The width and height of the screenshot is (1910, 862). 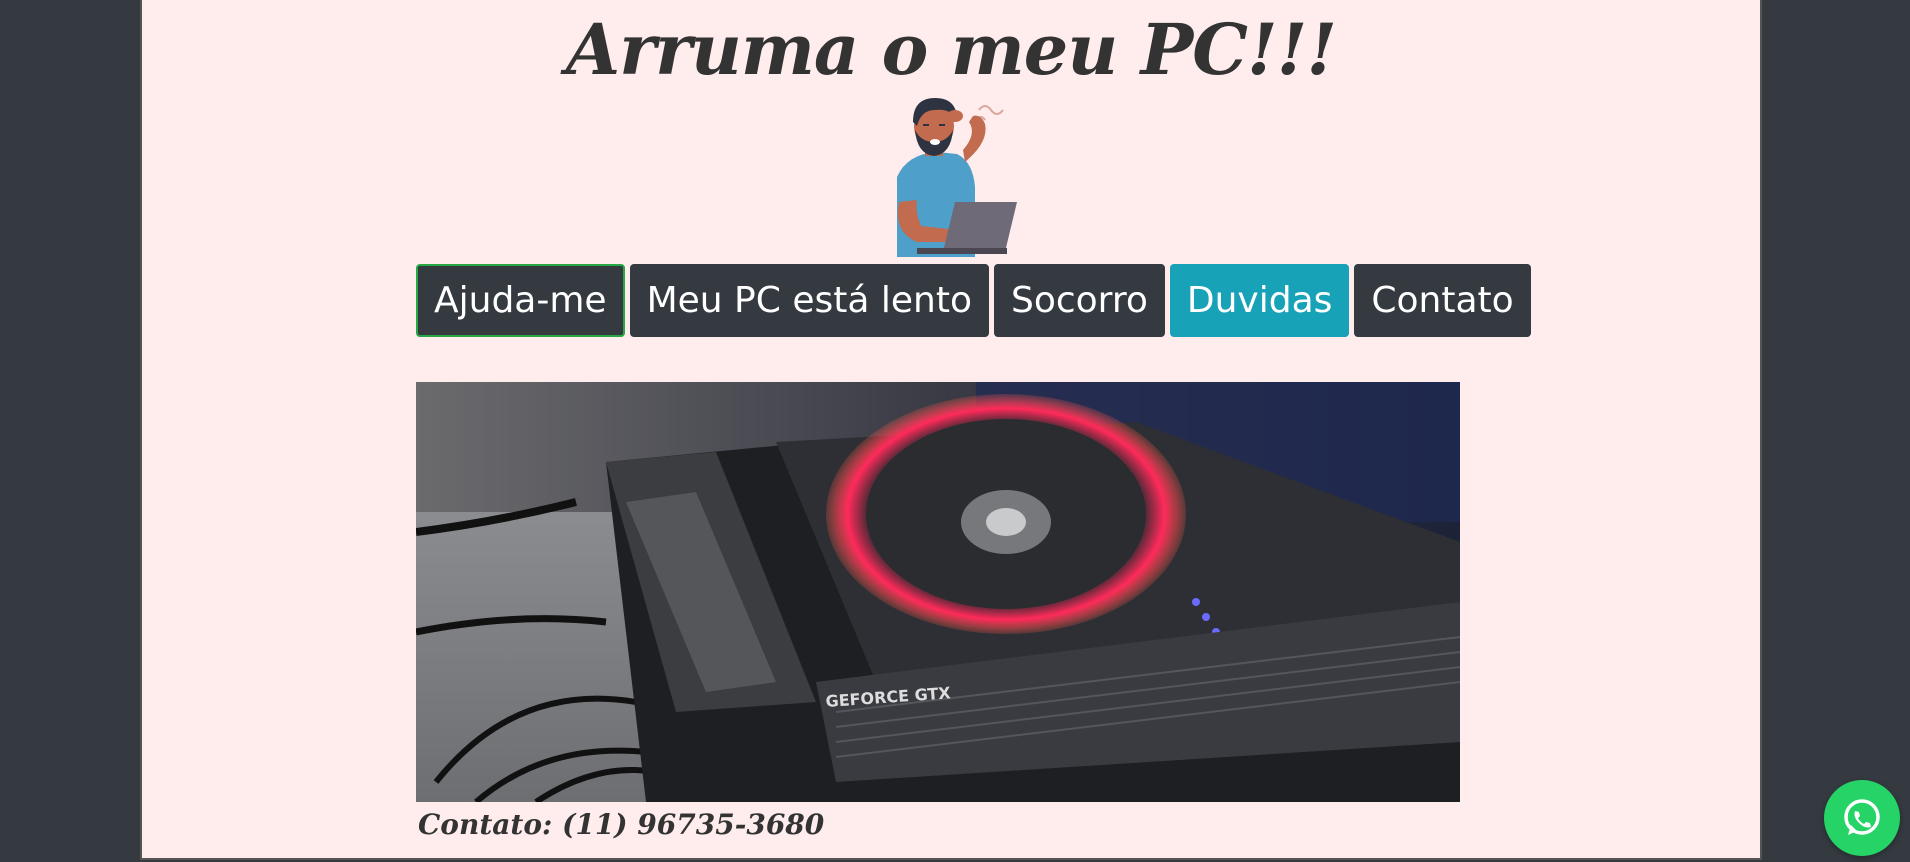 I want to click on nav-button-meu-pc-lento: Meu PC está lento, so click(x=809, y=300).